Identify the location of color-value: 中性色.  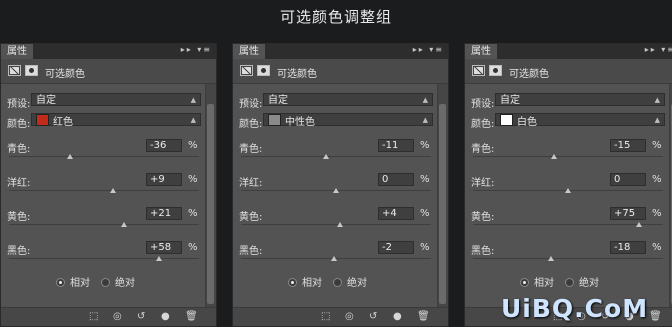
(300, 122).